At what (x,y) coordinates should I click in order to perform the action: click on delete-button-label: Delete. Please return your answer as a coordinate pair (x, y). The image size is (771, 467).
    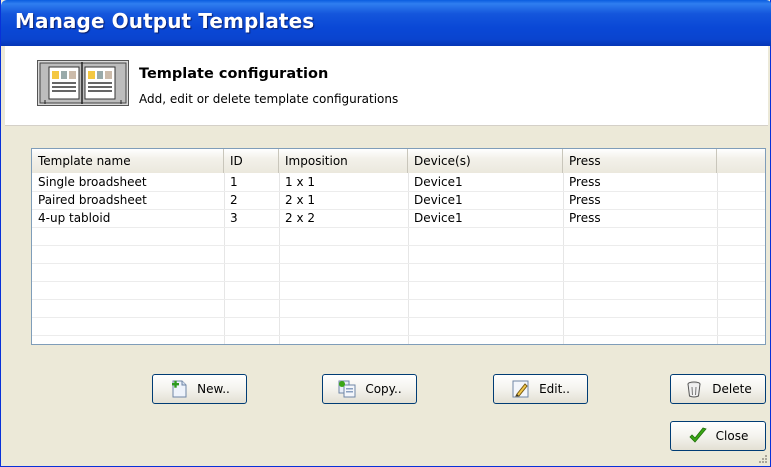
    Looking at the image, I should click on (732, 389).